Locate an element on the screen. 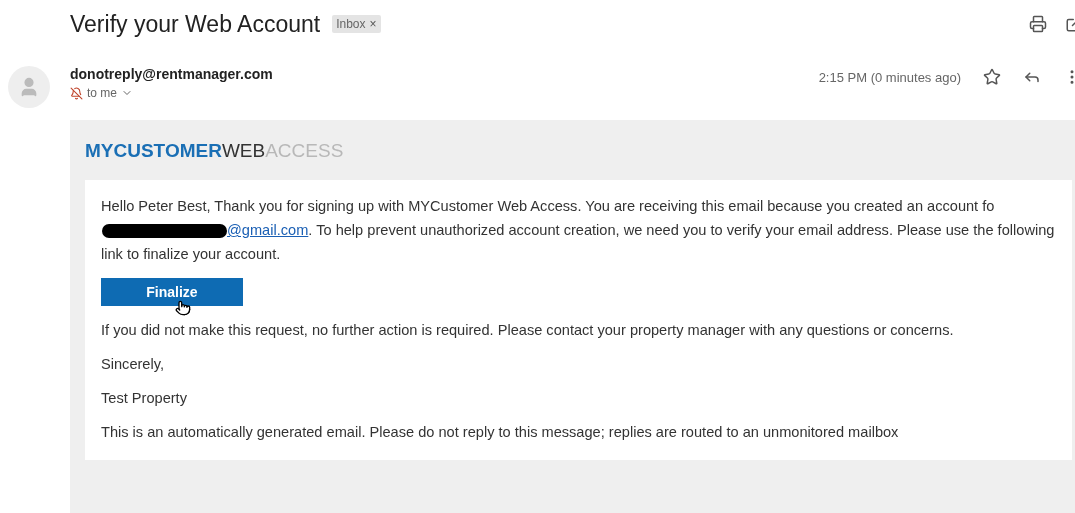 The width and height of the screenshot is (1075, 513). star-icon is located at coordinates (992, 77).